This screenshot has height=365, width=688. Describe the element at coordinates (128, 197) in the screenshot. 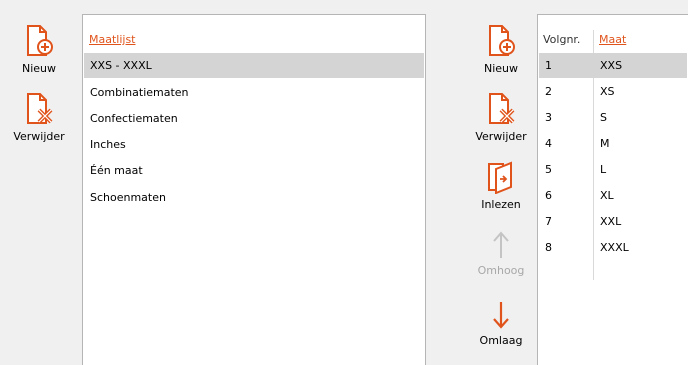

I see `list-item-label: Schoenmaten` at that location.